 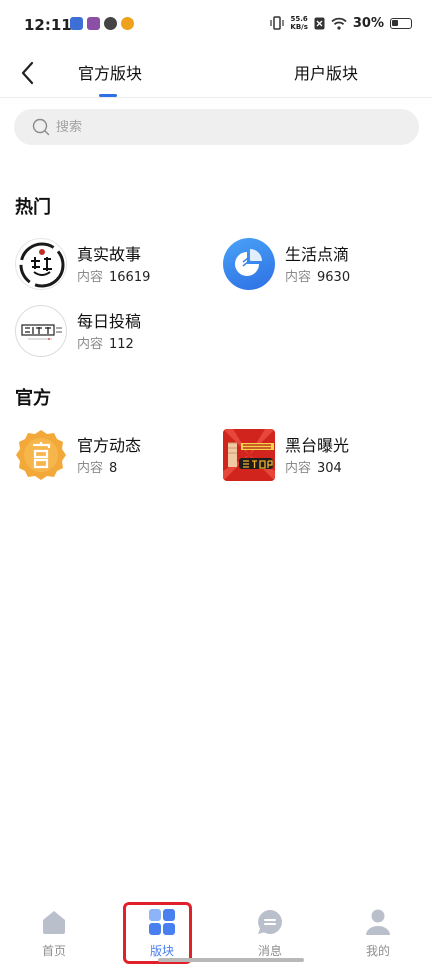 I want to click on true-story-text-logo-icon, so click(x=41, y=331).